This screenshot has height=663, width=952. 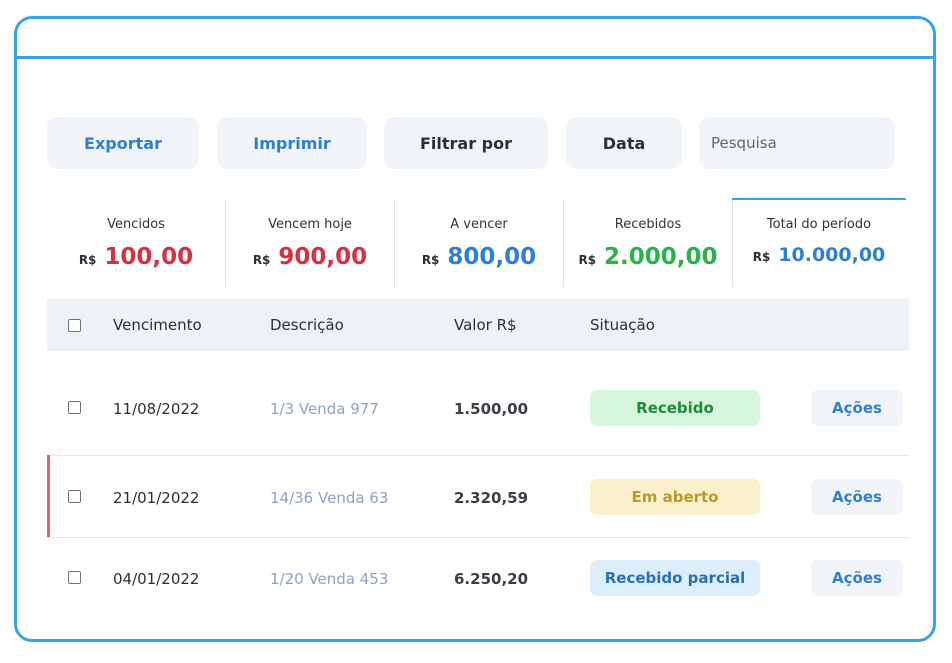 What do you see at coordinates (475, 39) in the screenshot?
I see `title-bar` at bounding box center [475, 39].